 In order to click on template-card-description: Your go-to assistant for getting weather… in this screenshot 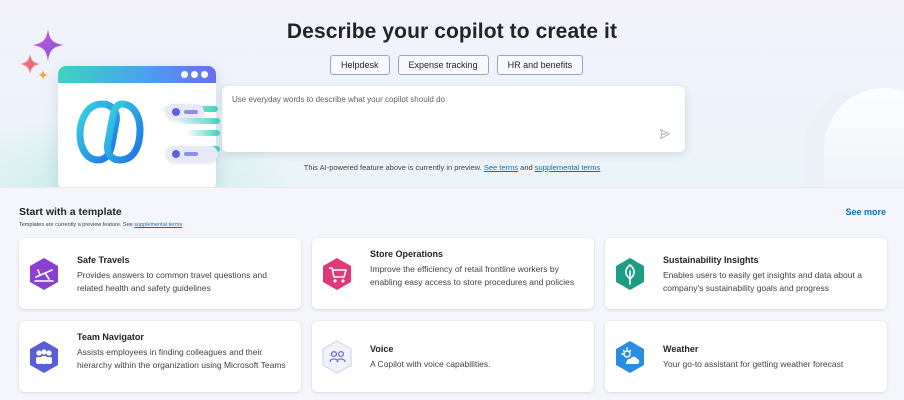, I will do `click(753, 364)`.